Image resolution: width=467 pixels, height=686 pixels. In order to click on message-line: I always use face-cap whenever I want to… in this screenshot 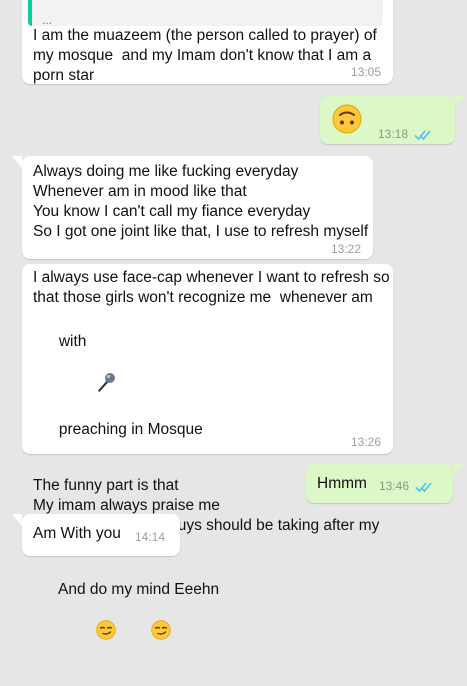, I will do `click(211, 277)`.